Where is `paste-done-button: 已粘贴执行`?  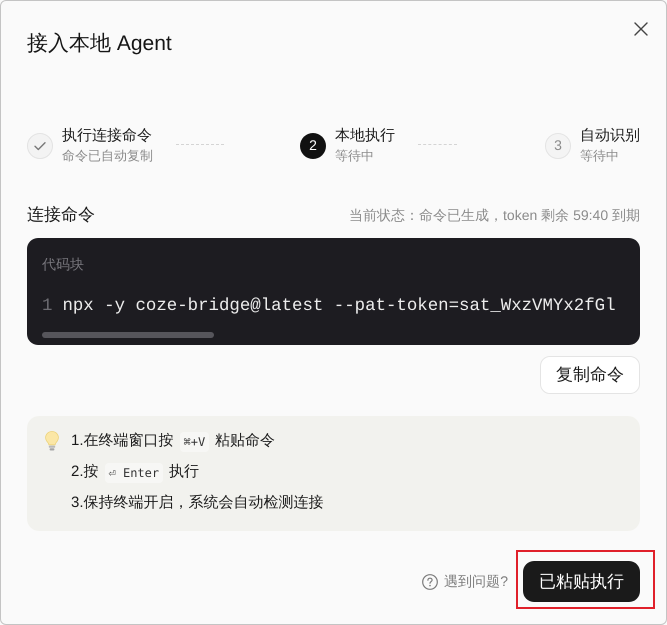 paste-done-button: 已粘贴执行 is located at coordinates (581, 581).